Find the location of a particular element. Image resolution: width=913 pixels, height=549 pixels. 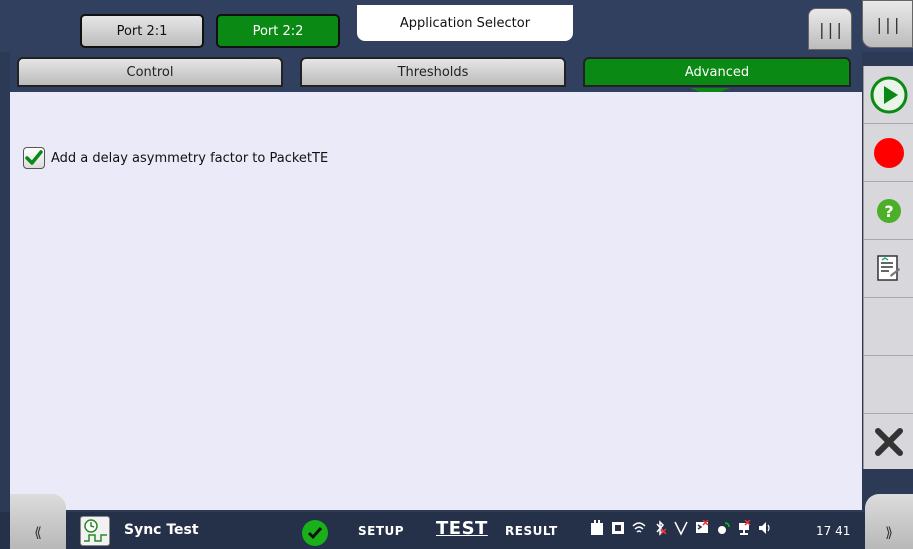

v-icon is located at coordinates (681, 528).